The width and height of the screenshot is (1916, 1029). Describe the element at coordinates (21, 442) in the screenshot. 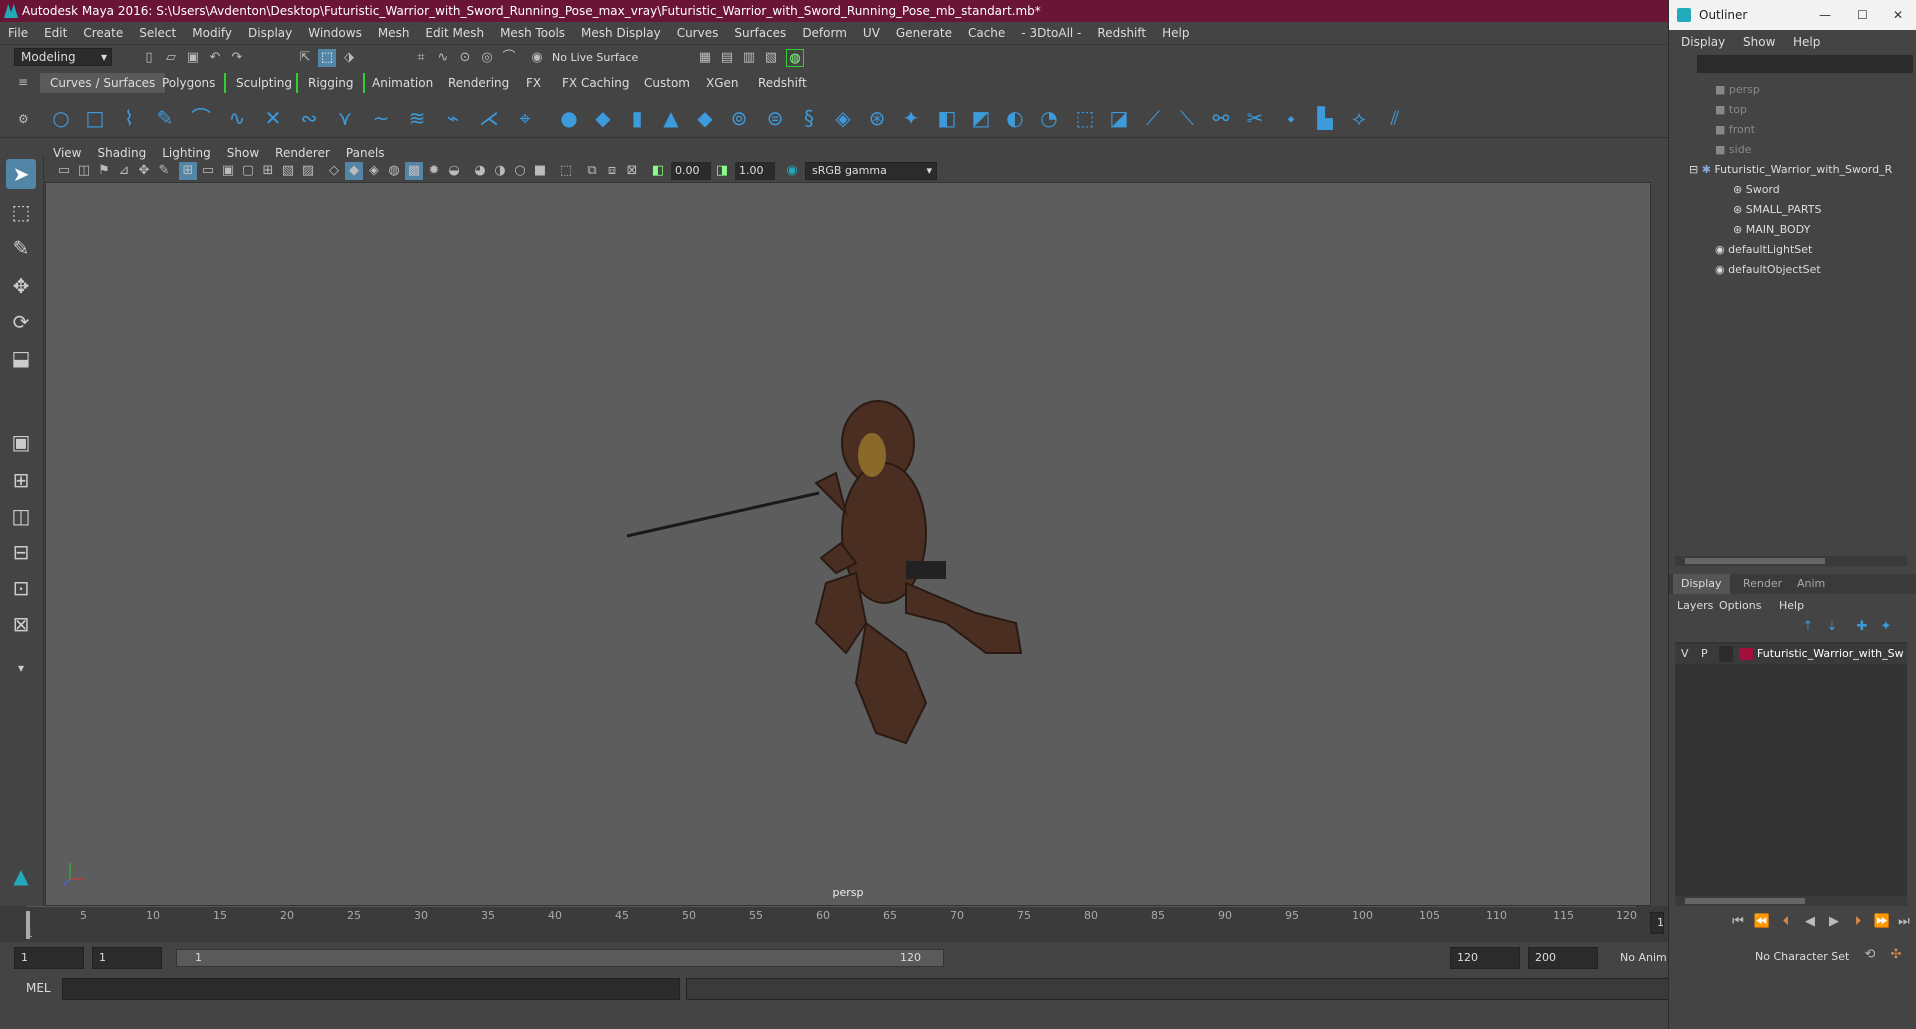

I see `single-view-layout-icon: ▣` at that location.